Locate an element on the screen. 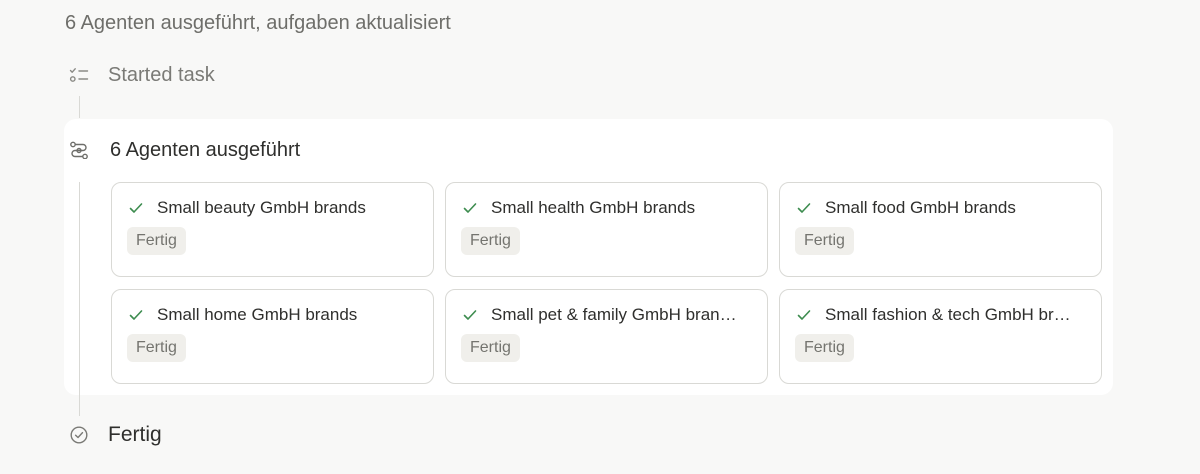 This screenshot has width=1200, height=474. task-list-icon is located at coordinates (79, 75).